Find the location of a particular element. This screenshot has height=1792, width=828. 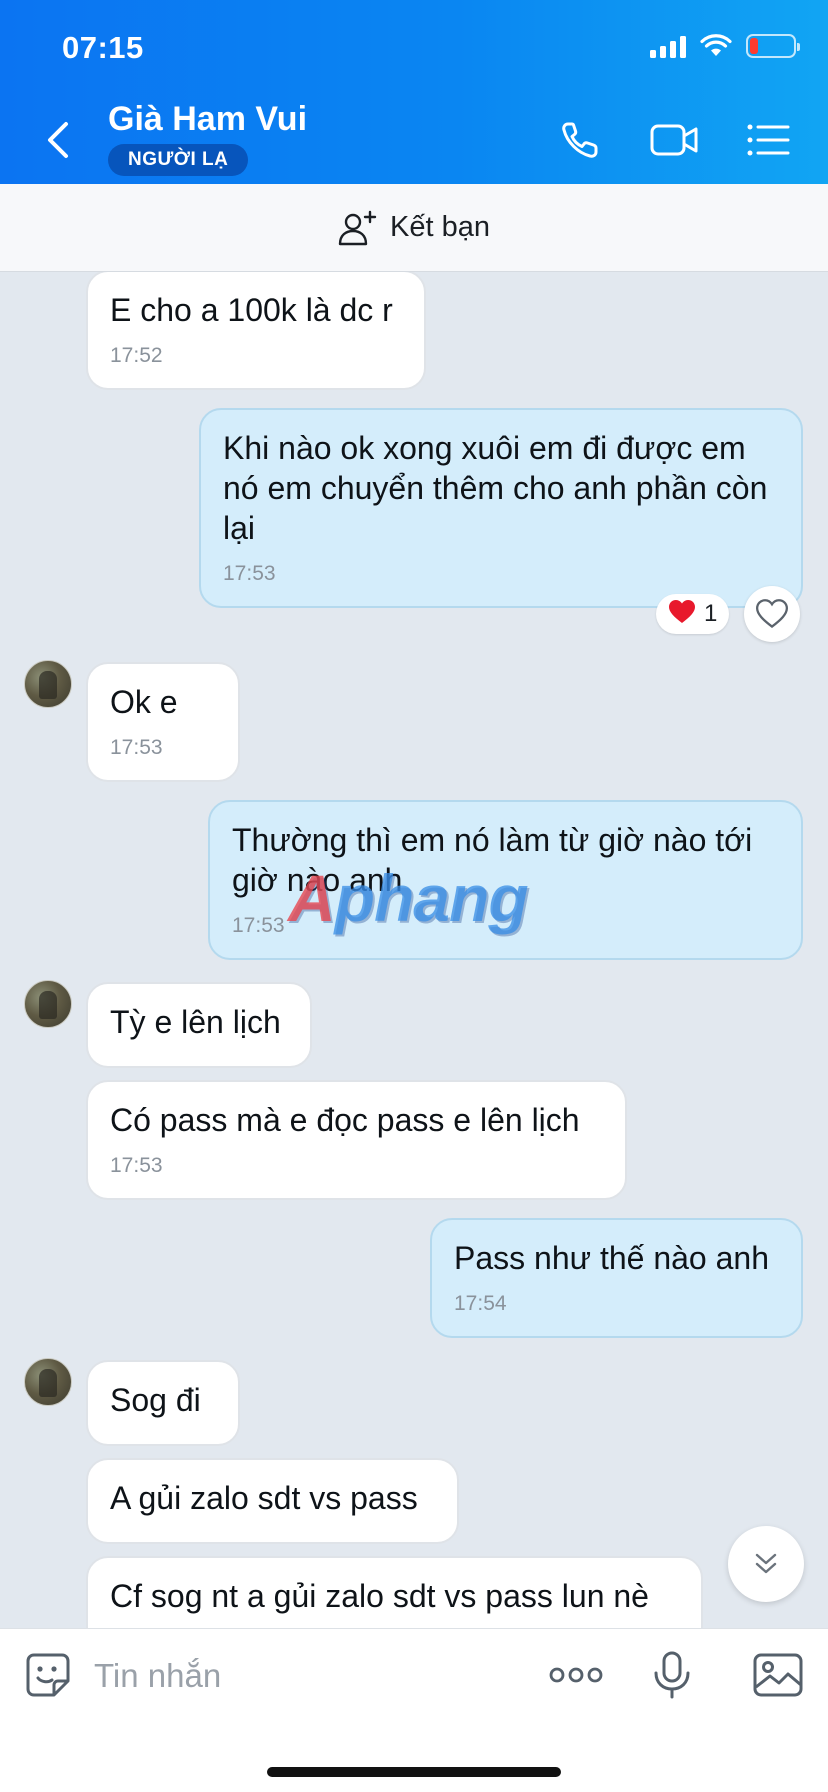

add-friend-icon is located at coordinates (357, 227).